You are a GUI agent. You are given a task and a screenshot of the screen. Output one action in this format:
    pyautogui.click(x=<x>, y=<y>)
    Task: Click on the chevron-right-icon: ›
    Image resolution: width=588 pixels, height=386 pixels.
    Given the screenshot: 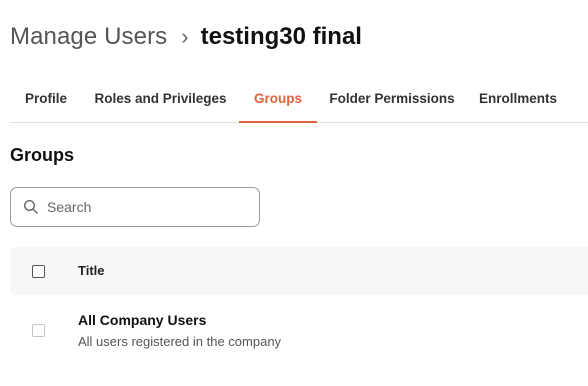 What is the action you would take?
    pyautogui.click(x=185, y=36)
    